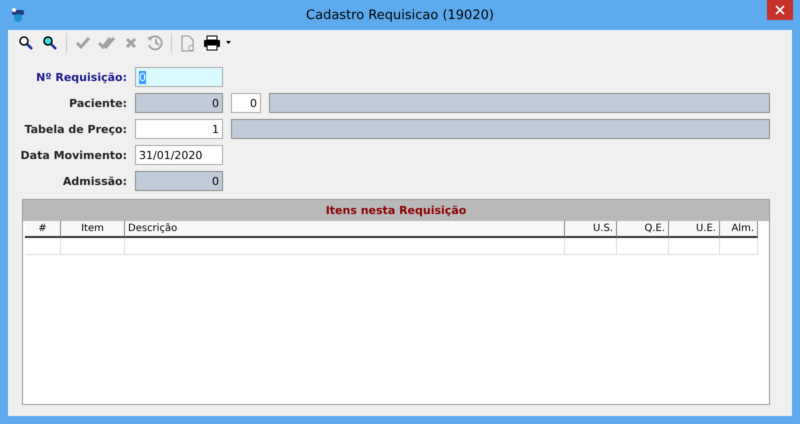  I want to click on column-header: Q.E., so click(643, 229).